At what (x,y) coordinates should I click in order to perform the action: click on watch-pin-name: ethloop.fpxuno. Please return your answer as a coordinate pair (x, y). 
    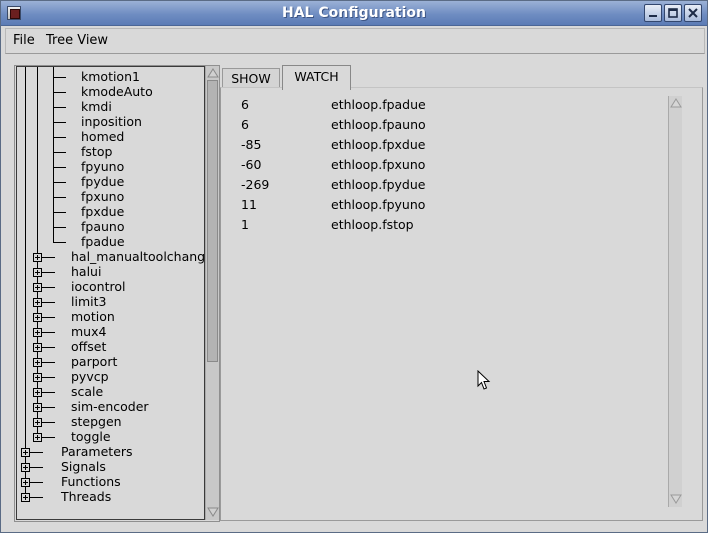
    Looking at the image, I should click on (378, 164).